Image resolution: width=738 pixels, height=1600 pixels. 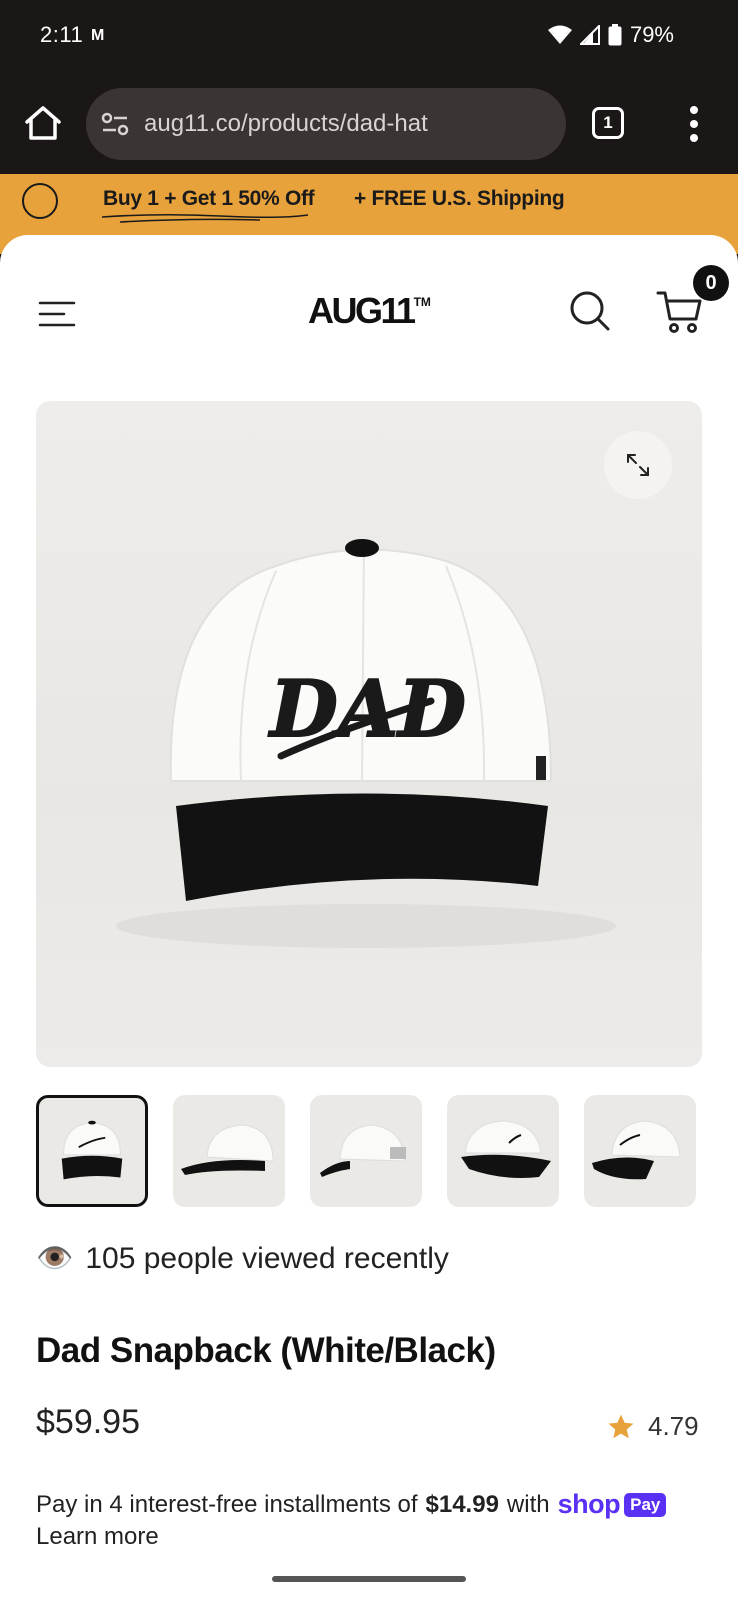 I want to click on installments-amount: $14.99, so click(x=462, y=1504).